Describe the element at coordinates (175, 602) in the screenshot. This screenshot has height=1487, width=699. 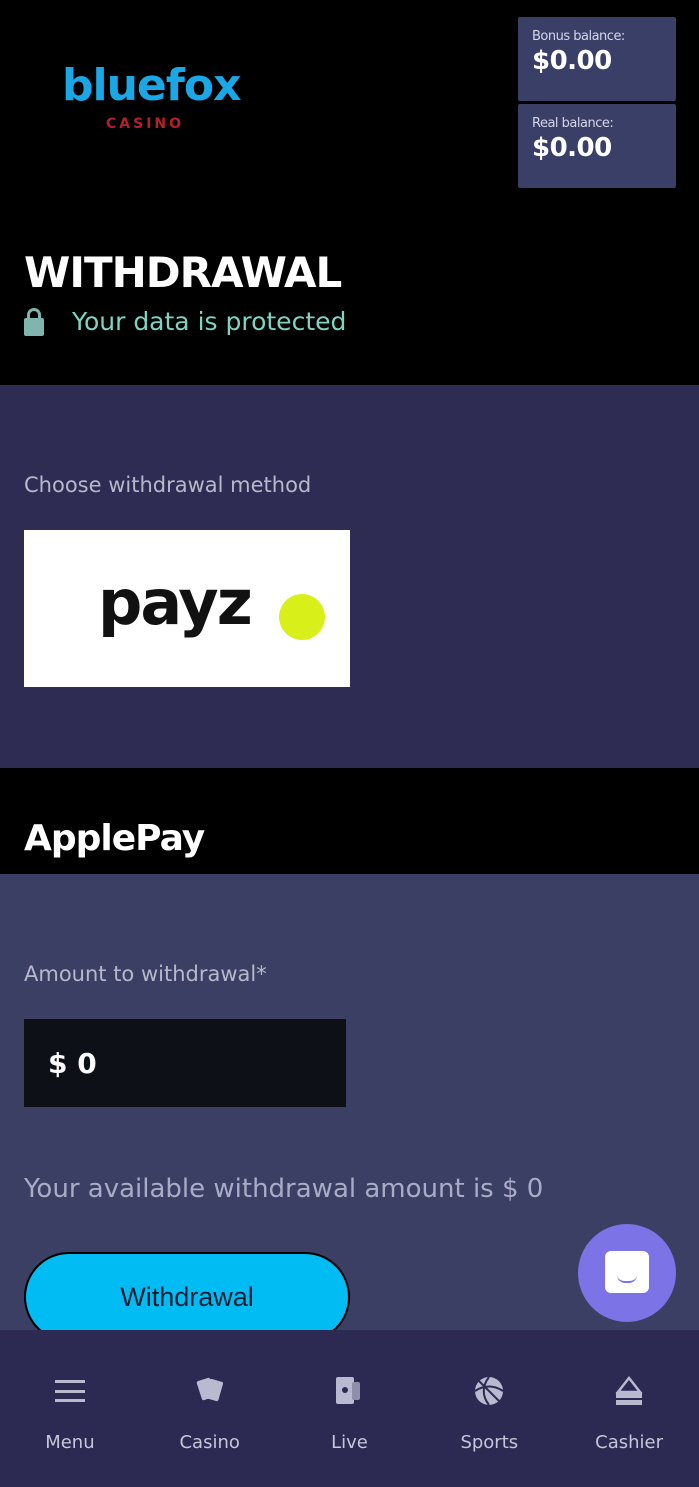
I see `payz-logo-text: payz` at that location.